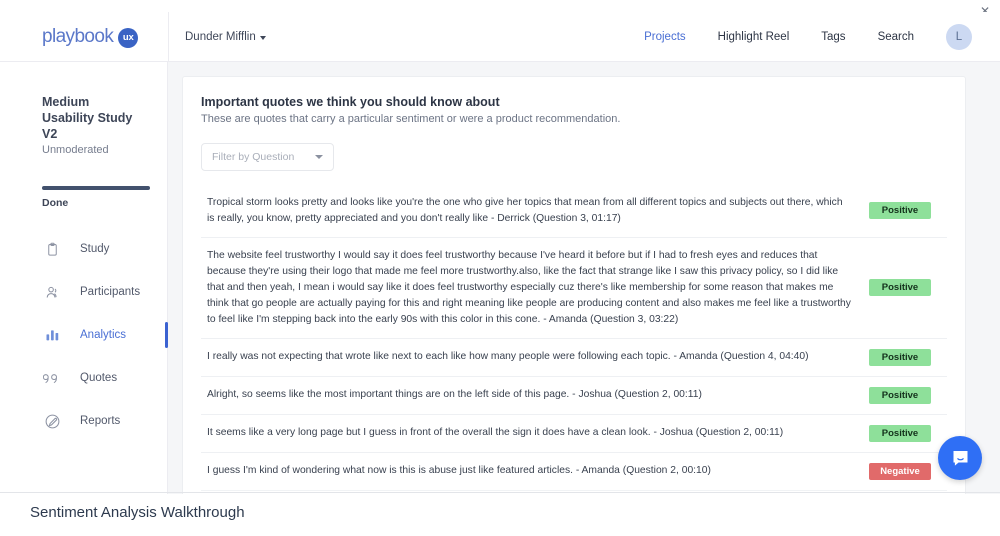 The width and height of the screenshot is (1000, 536). I want to click on sidebar-item-analytics: Analytics, so click(84, 335).